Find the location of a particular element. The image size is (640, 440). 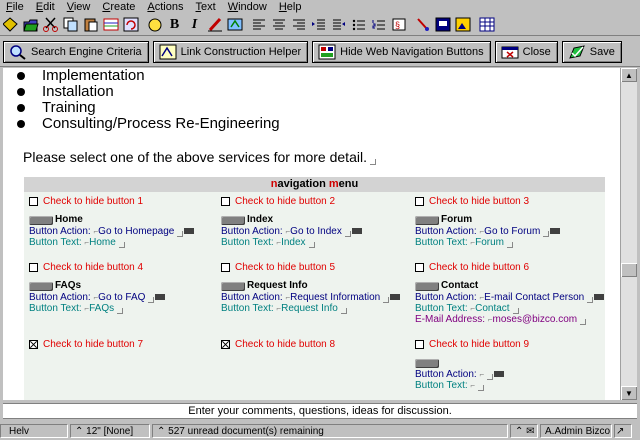

hide-button-checkbox-row: Check to hide button 8 is located at coordinates (316, 344).